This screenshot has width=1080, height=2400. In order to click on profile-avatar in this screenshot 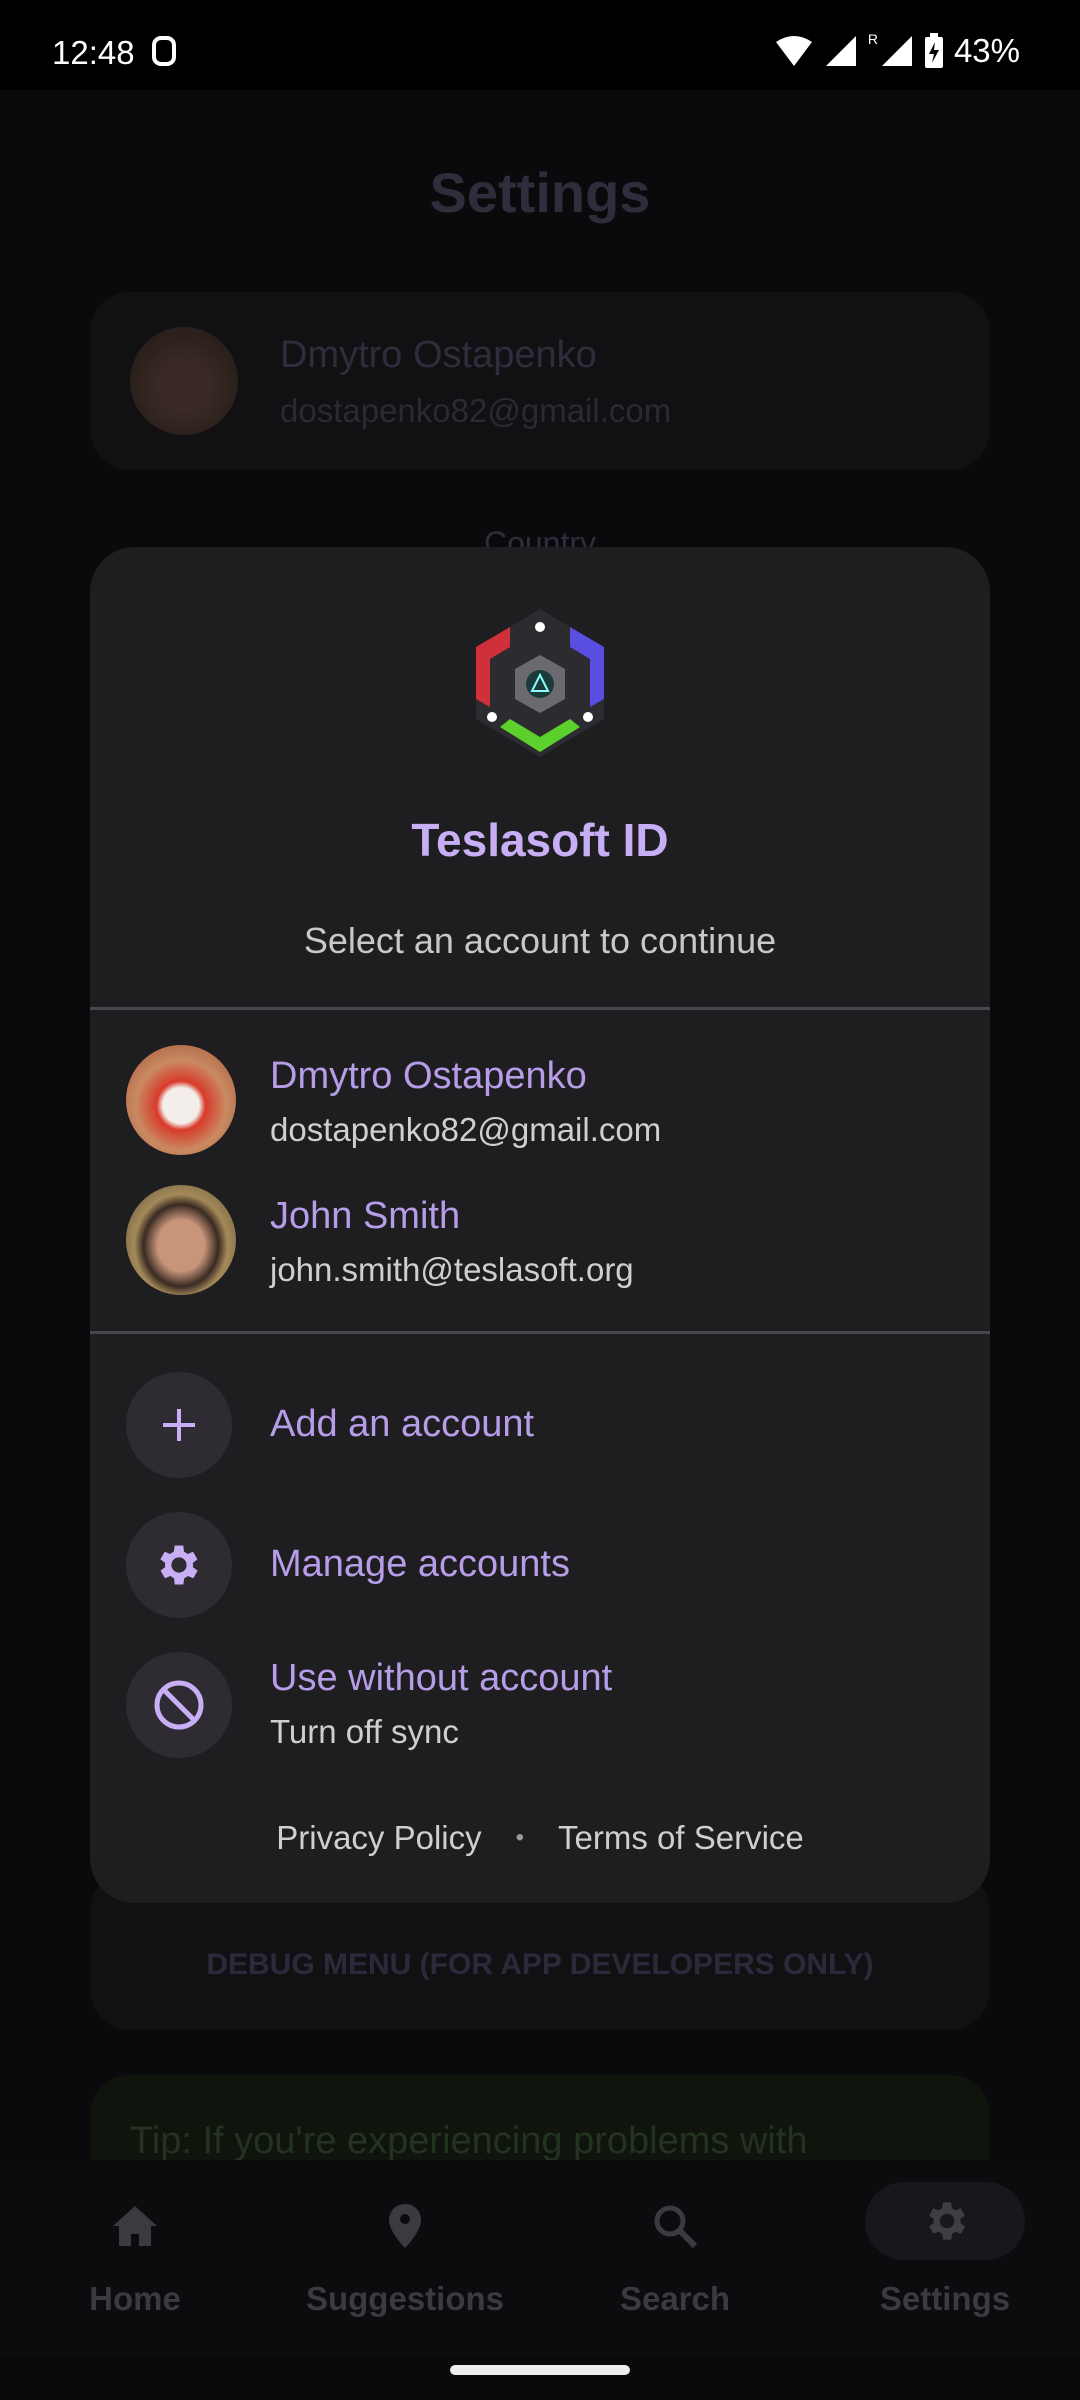, I will do `click(184, 381)`.